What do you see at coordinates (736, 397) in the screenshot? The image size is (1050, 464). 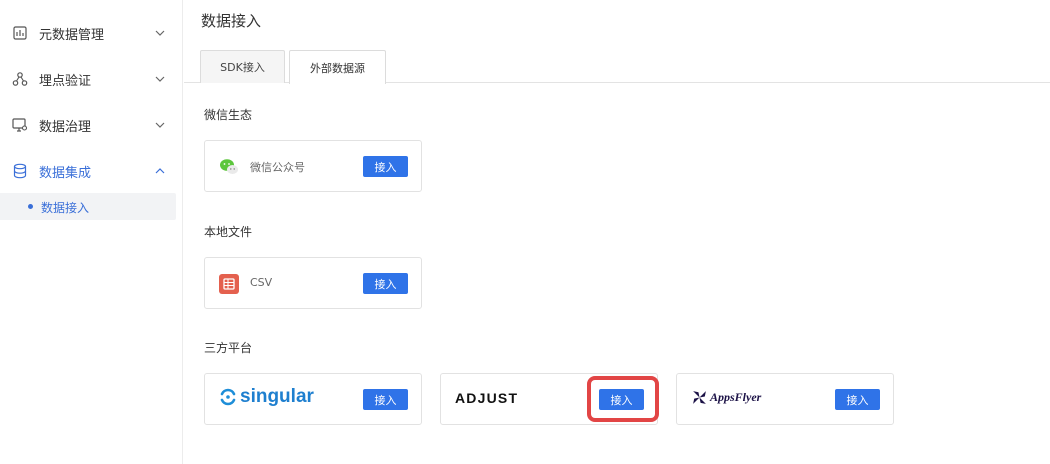 I see `appsflyer-wordmark: AppsFlyer` at bounding box center [736, 397].